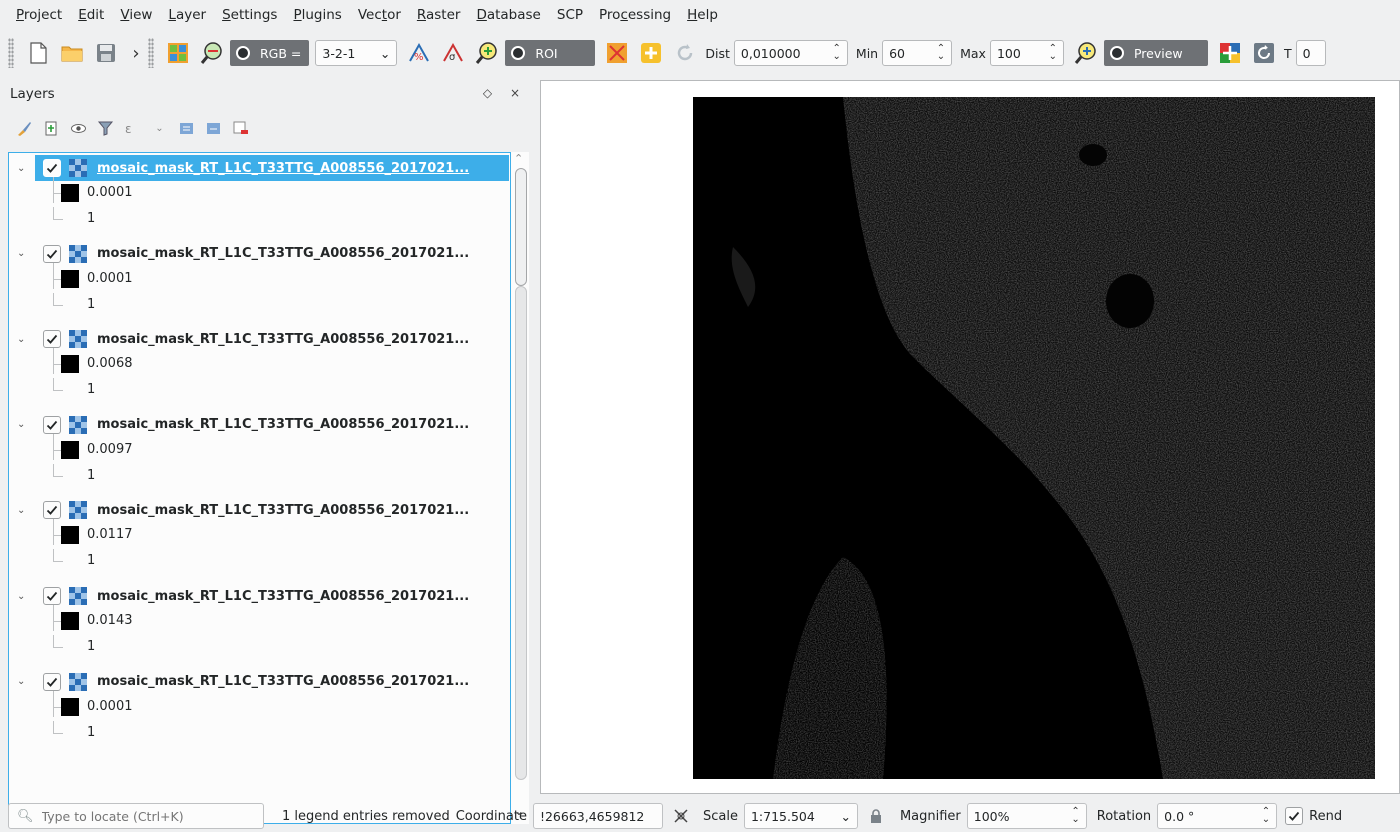 This screenshot has width=1400, height=832. Describe the element at coordinates (249, 15) in the screenshot. I see `menu-settings: Settings` at that location.